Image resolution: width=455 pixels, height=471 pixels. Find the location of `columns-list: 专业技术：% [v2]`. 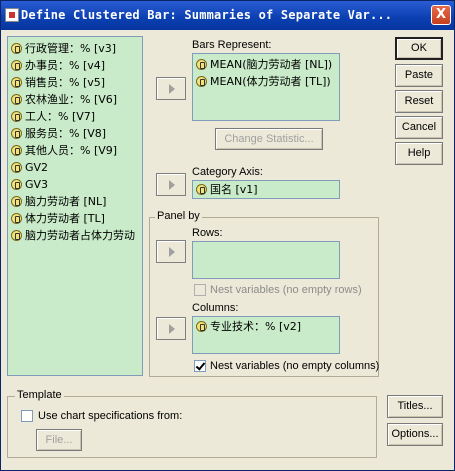

columns-list: 专业技术：% [v2] is located at coordinates (266, 335).